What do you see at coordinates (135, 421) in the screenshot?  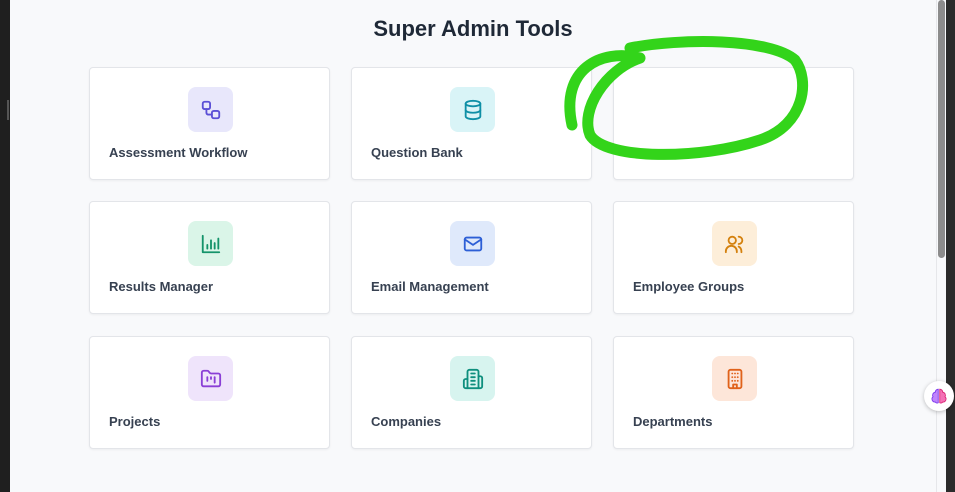 I see `card-label: Projects` at bounding box center [135, 421].